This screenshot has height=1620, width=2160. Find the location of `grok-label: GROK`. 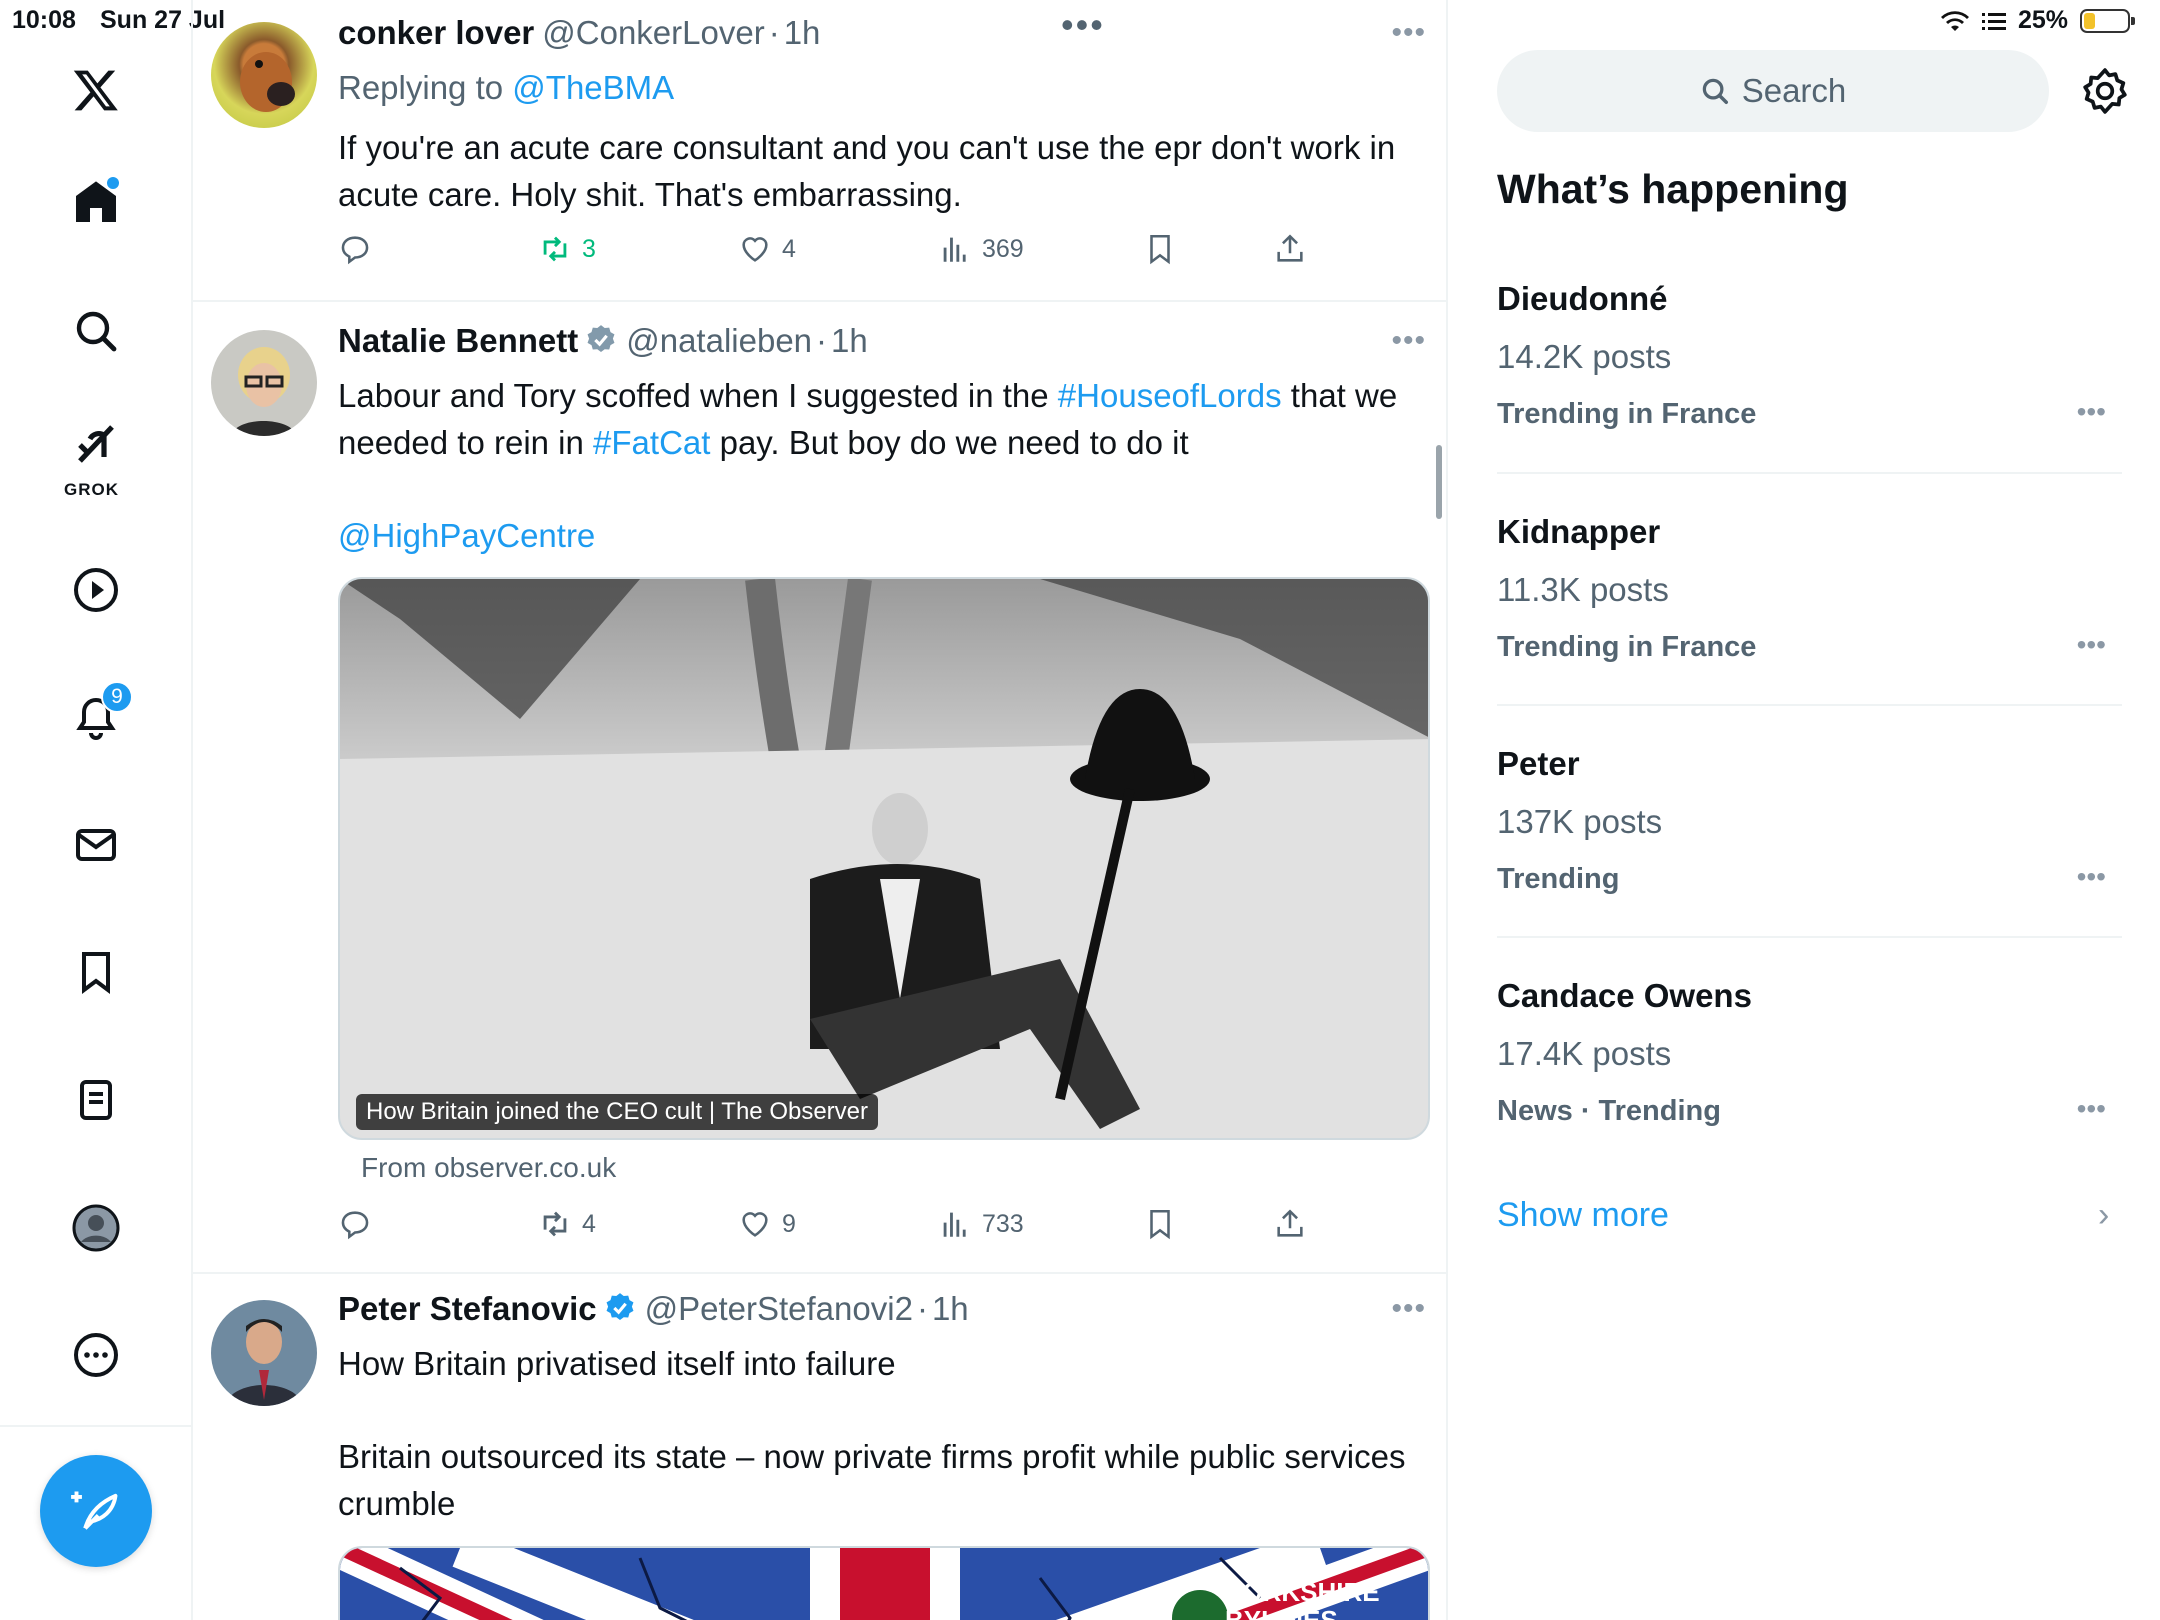

grok-label: GROK is located at coordinates (91, 489).